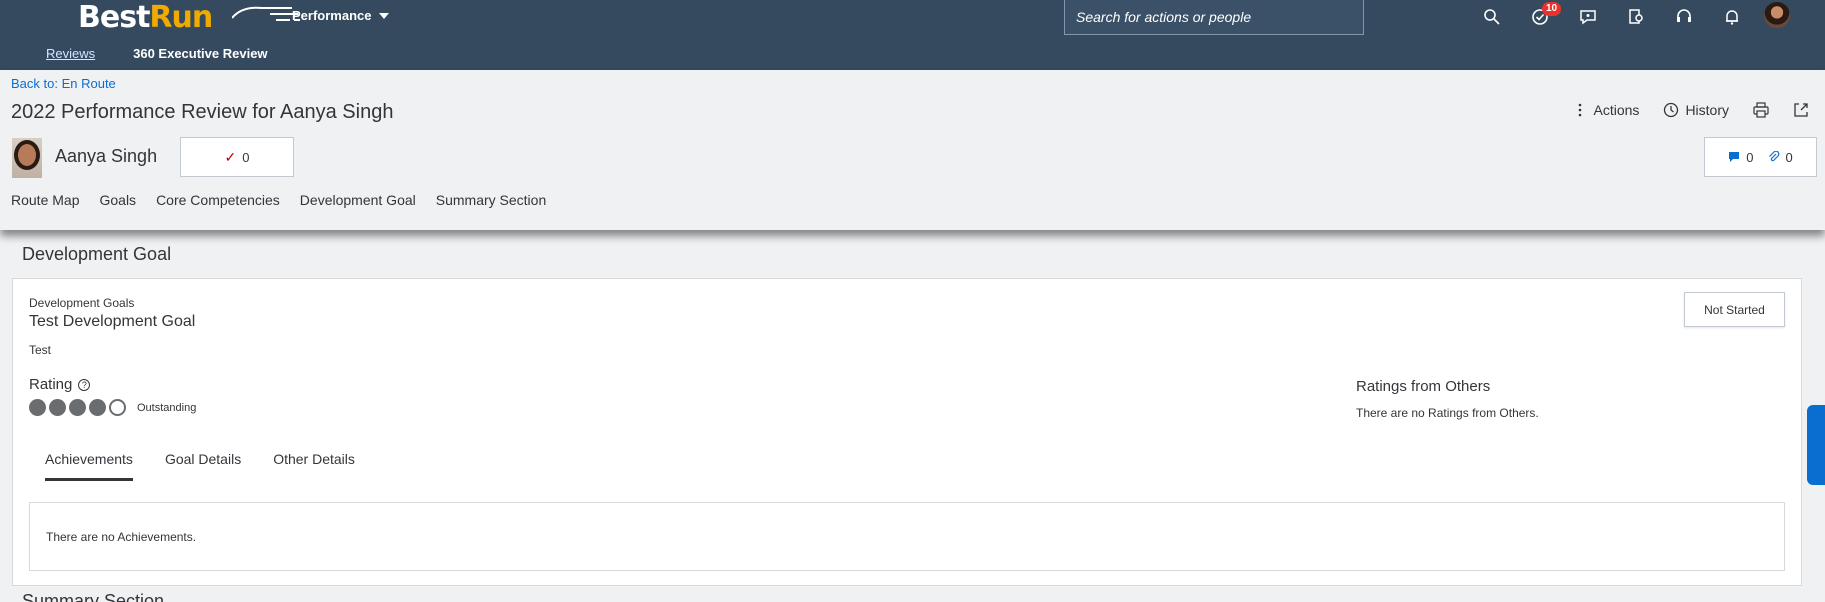  I want to click on search-button, so click(1492, 17).